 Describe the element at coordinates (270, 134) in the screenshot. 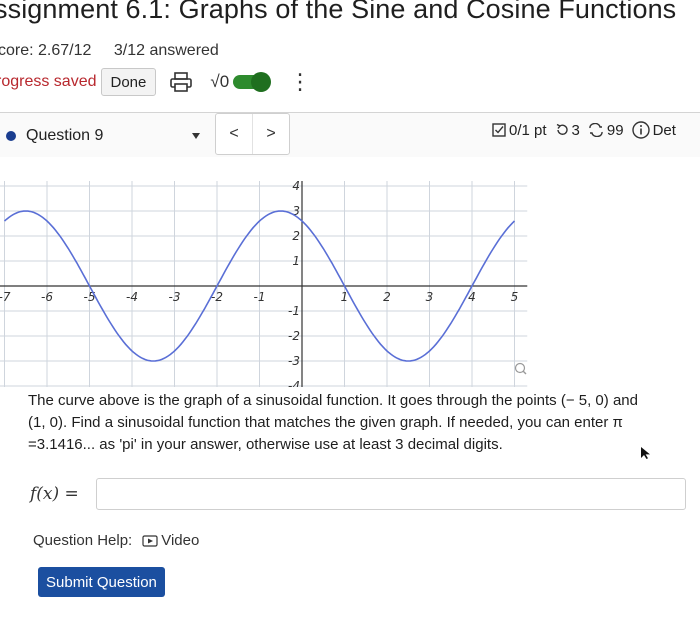

I see `next-question-button: >` at that location.